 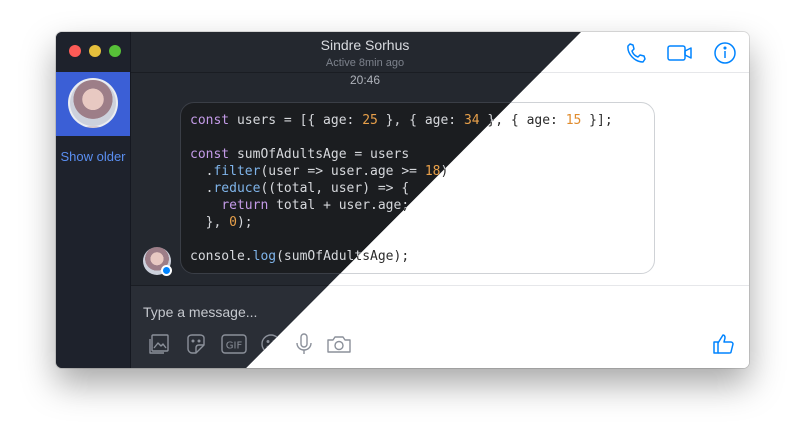 I want to click on svg-text: GIF, so click(x=234, y=346).